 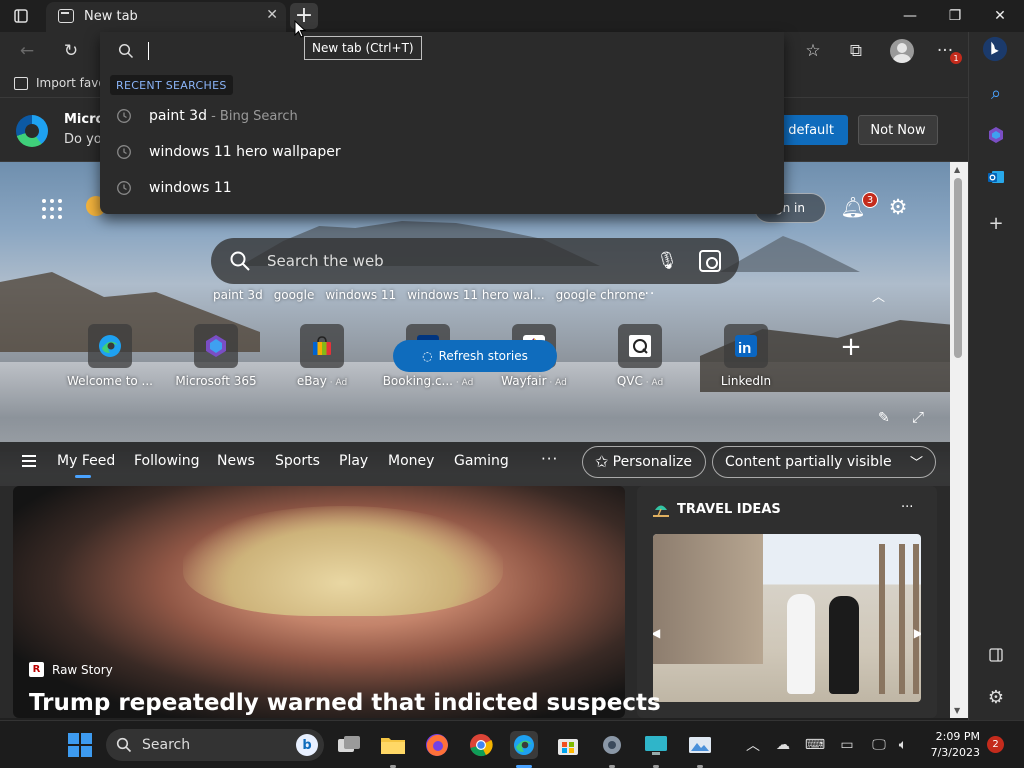 What do you see at coordinates (887, 418) in the screenshot?
I see `edit-background-icon: ✎` at bounding box center [887, 418].